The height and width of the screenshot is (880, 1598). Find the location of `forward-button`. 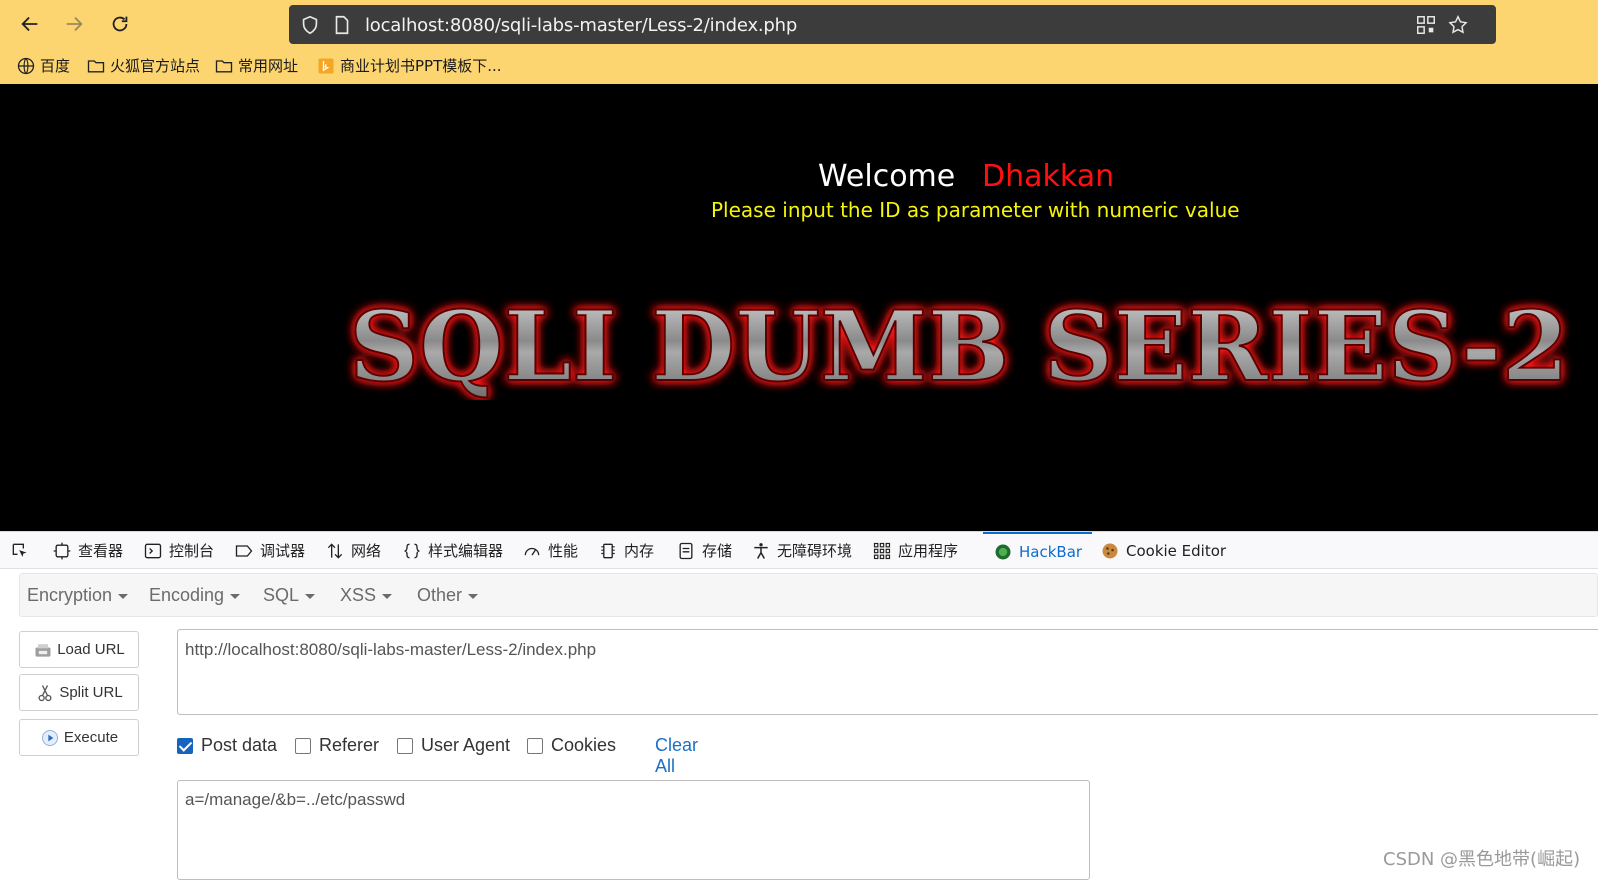

forward-button is located at coordinates (74, 24).